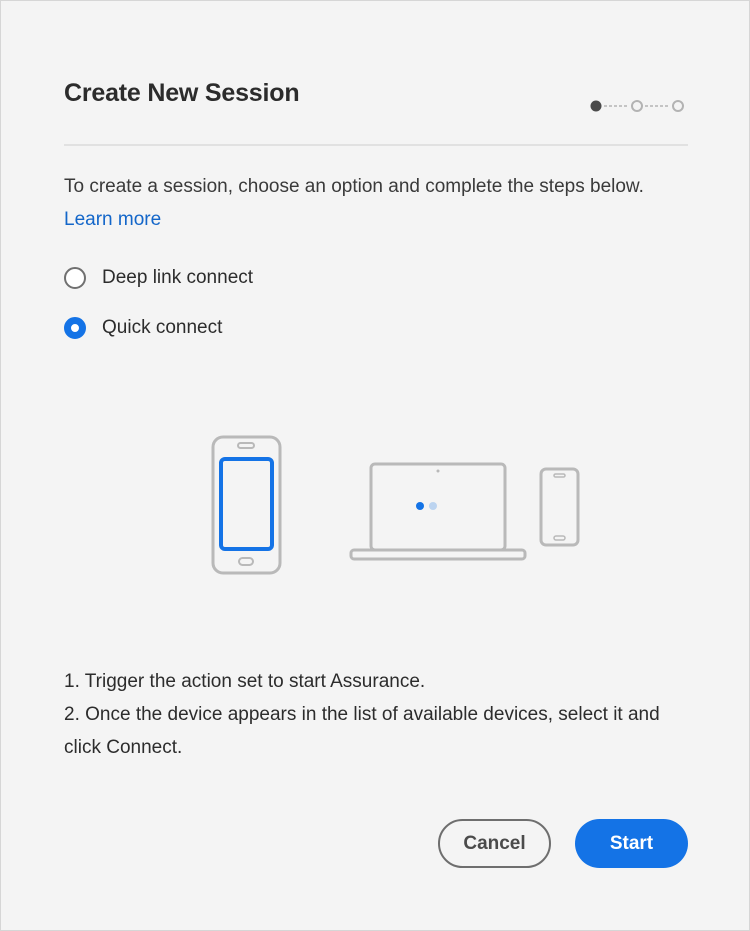 Image resolution: width=750 pixels, height=931 pixels. I want to click on learn-more-link: Learn more, so click(112, 220).